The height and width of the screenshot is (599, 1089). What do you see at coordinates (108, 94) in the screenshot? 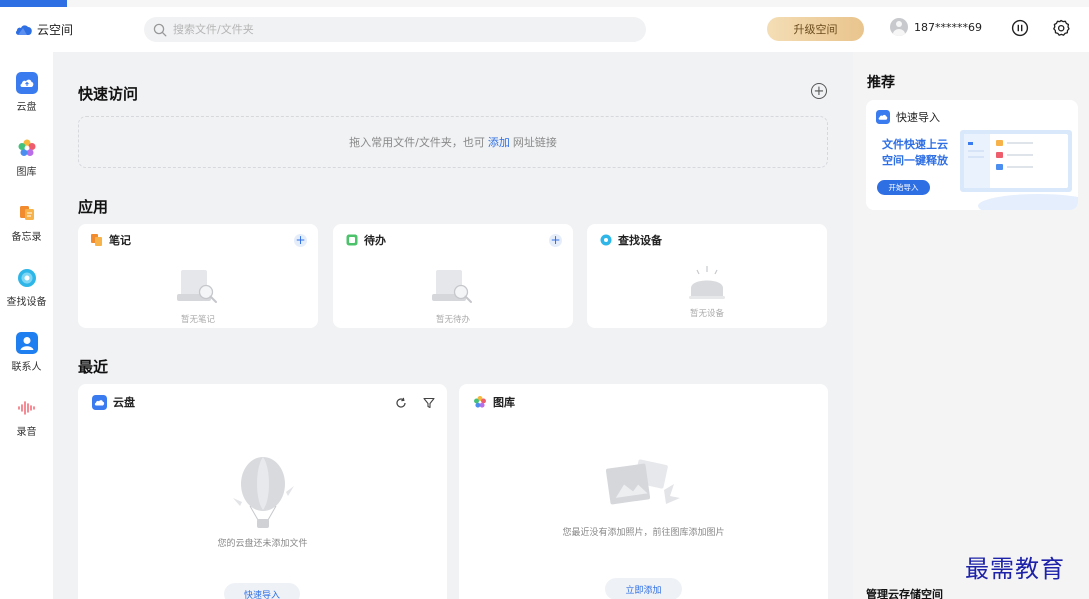
I see `quick-access-title: 快速访问` at bounding box center [108, 94].